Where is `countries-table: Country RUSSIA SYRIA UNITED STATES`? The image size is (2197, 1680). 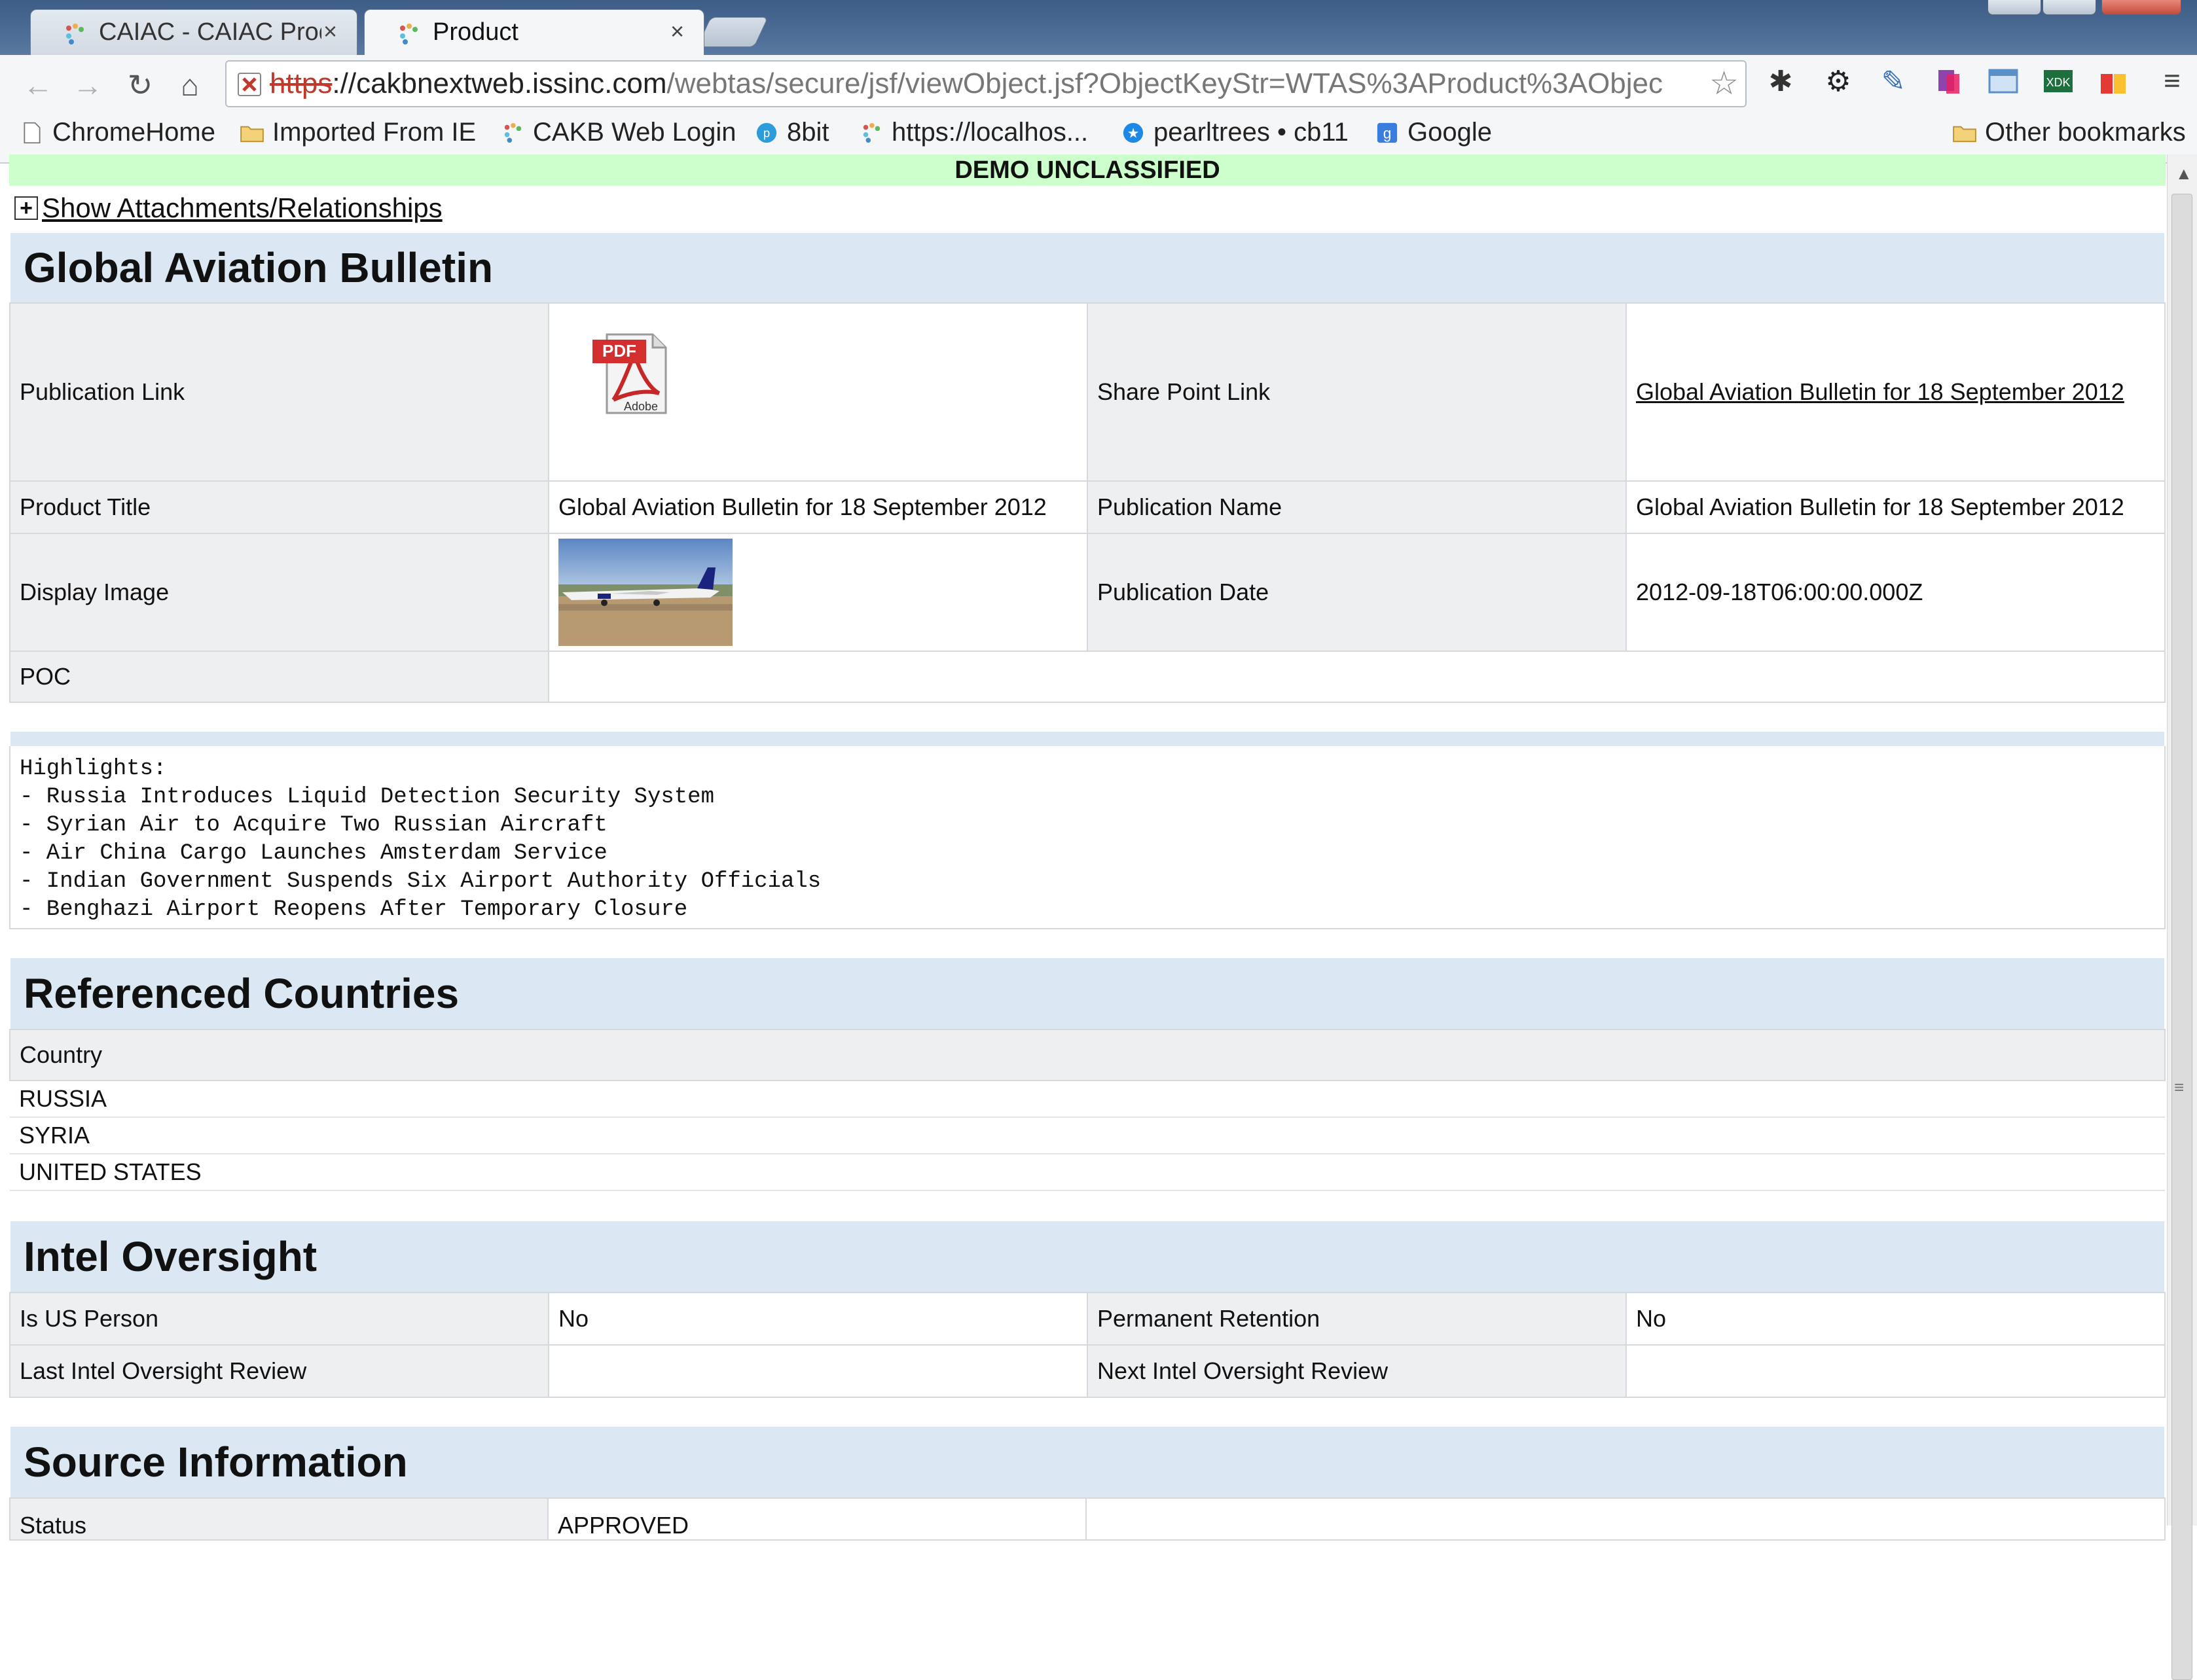 countries-table: Country RUSSIA SYRIA UNITED STATES is located at coordinates (1087, 1110).